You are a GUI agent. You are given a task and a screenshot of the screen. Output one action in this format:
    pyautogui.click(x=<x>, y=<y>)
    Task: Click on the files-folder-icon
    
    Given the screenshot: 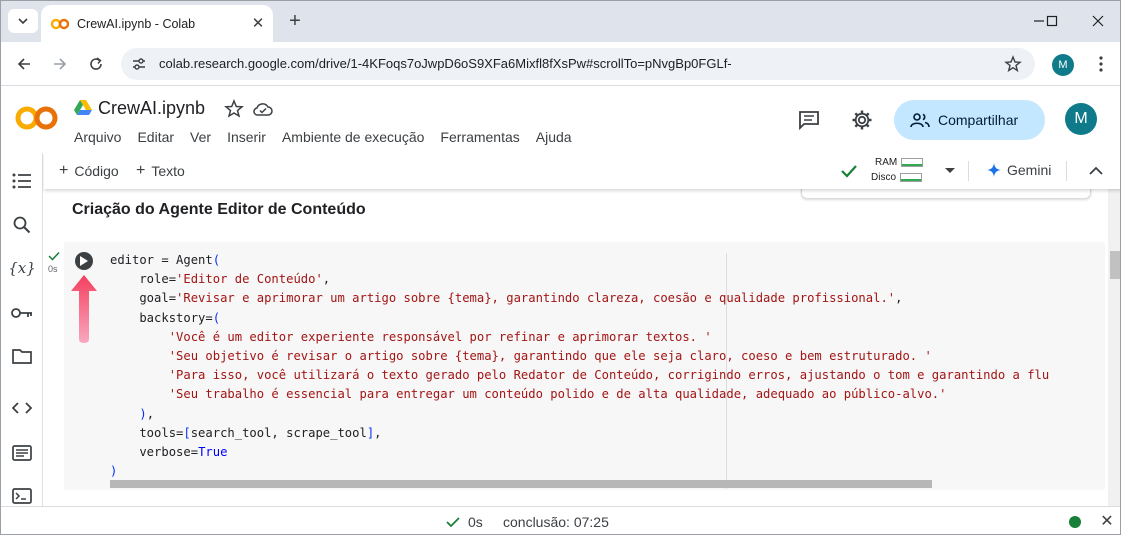 What is the action you would take?
    pyautogui.click(x=22, y=356)
    